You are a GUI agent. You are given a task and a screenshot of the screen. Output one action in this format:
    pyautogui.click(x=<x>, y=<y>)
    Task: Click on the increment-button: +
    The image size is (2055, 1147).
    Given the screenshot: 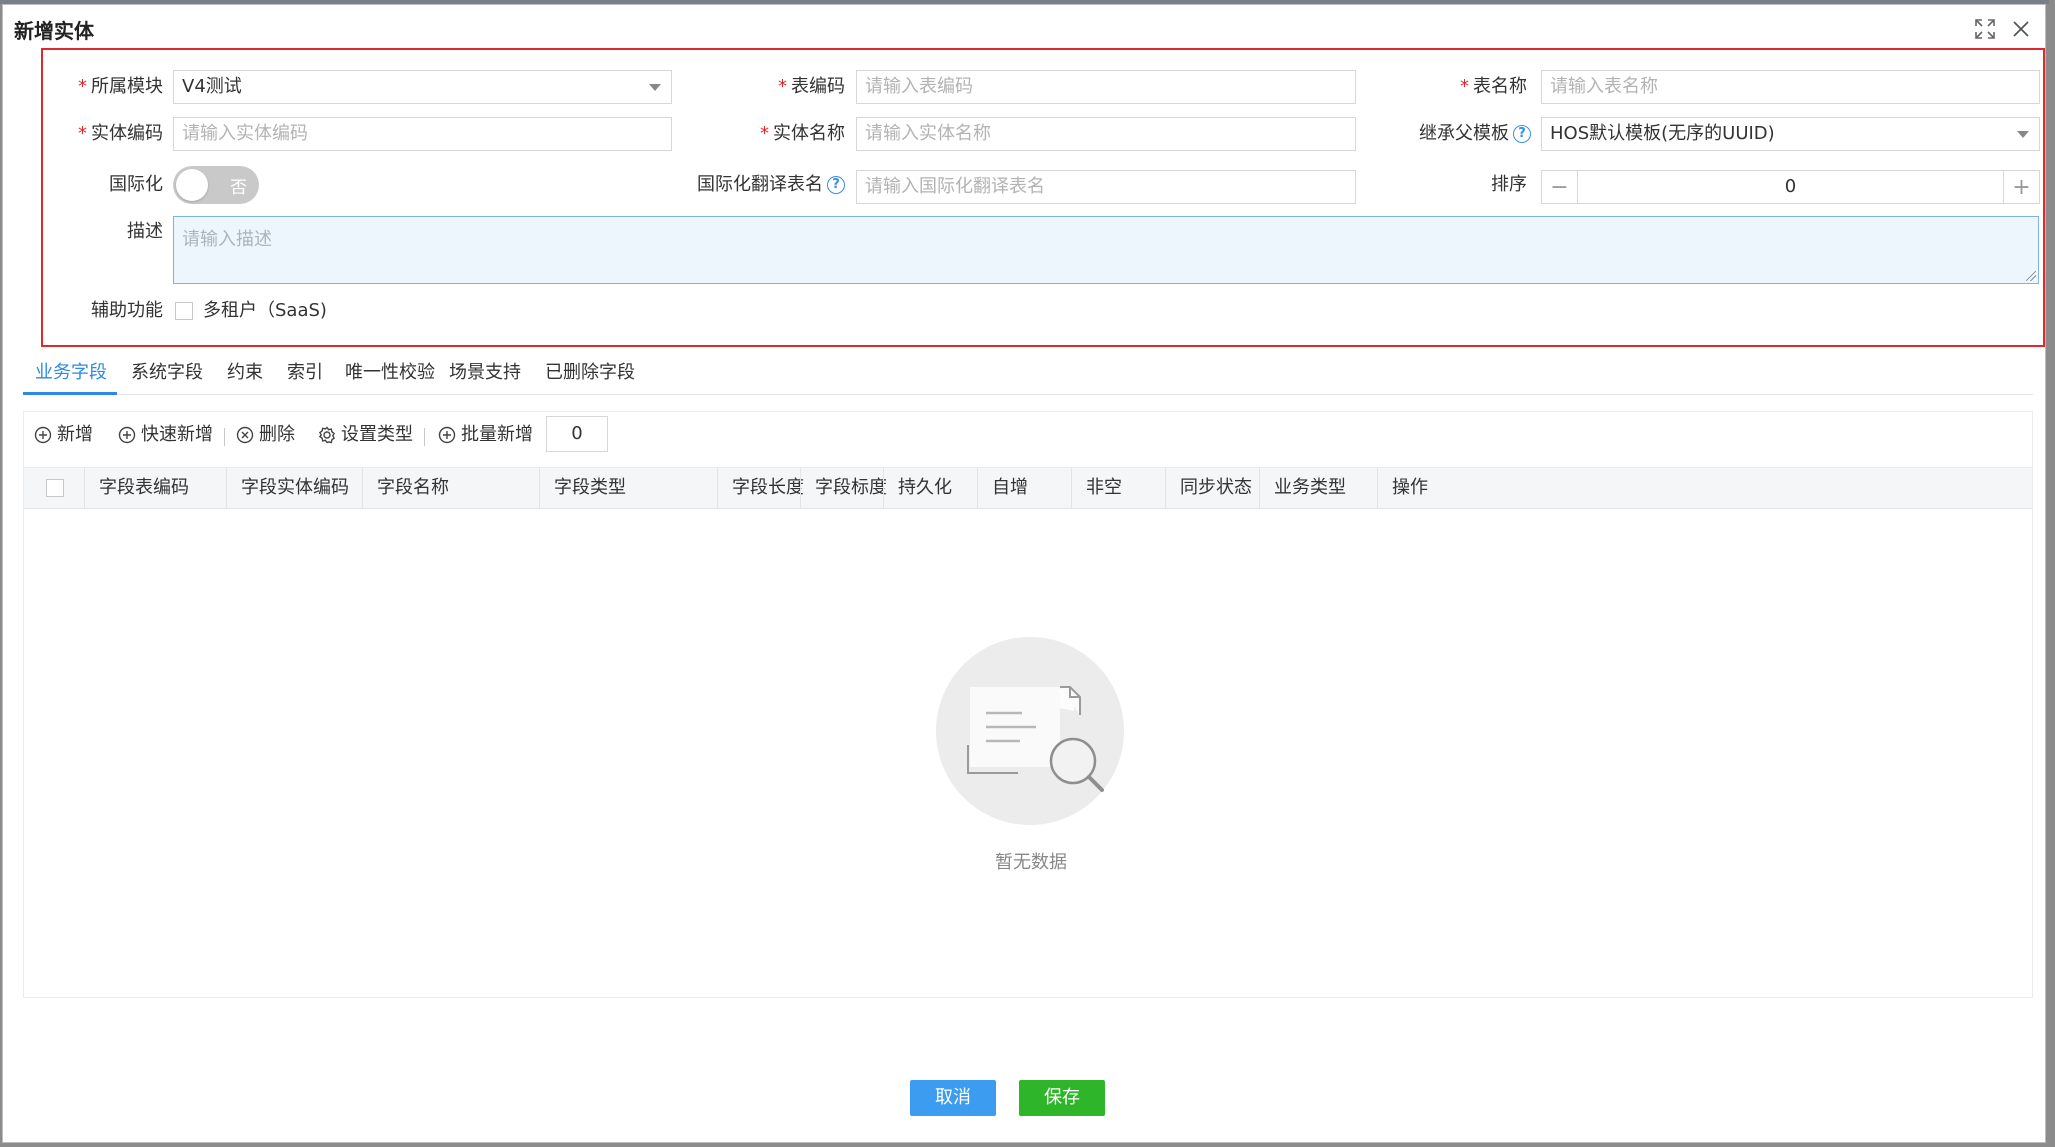 What is the action you would take?
    pyautogui.click(x=2021, y=187)
    